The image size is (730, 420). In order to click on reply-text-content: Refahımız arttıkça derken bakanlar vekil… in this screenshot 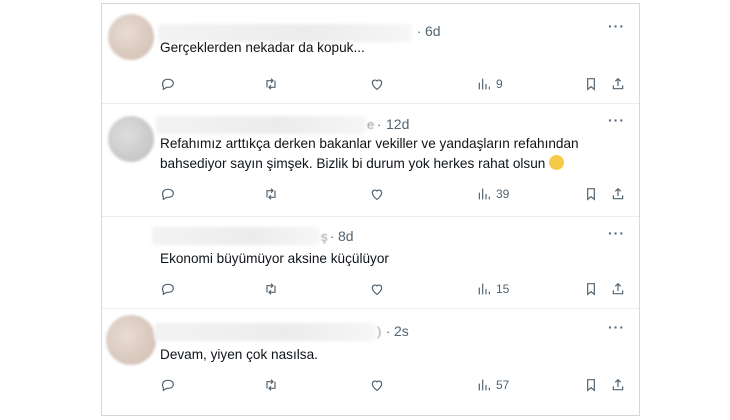, I will do `click(369, 153)`.